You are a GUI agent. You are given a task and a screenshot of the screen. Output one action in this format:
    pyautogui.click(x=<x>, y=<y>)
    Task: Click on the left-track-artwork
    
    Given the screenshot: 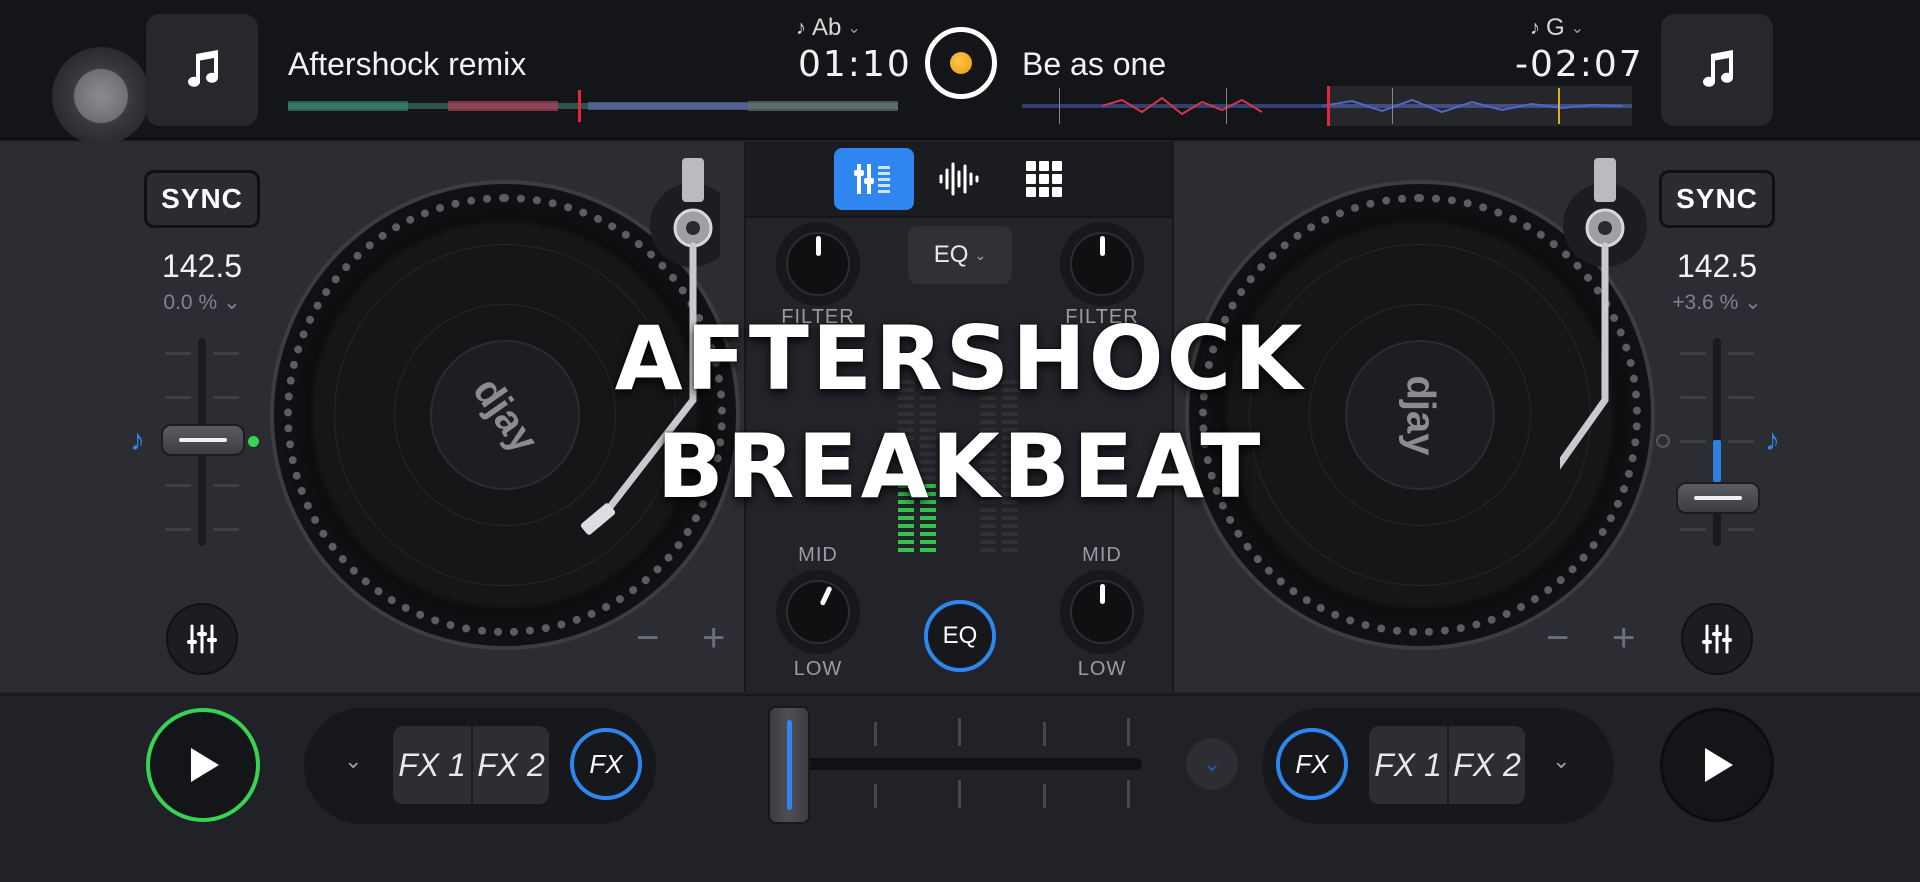 What is the action you would take?
    pyautogui.click(x=202, y=70)
    